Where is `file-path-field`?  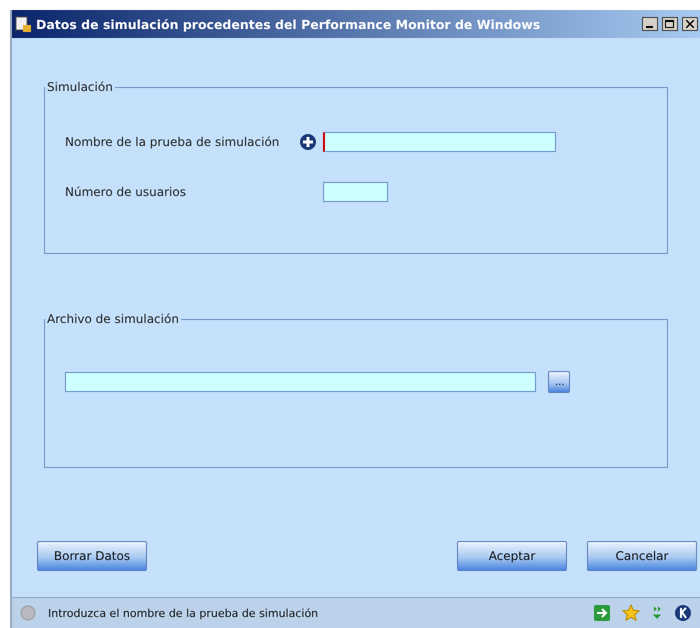 file-path-field is located at coordinates (300, 382).